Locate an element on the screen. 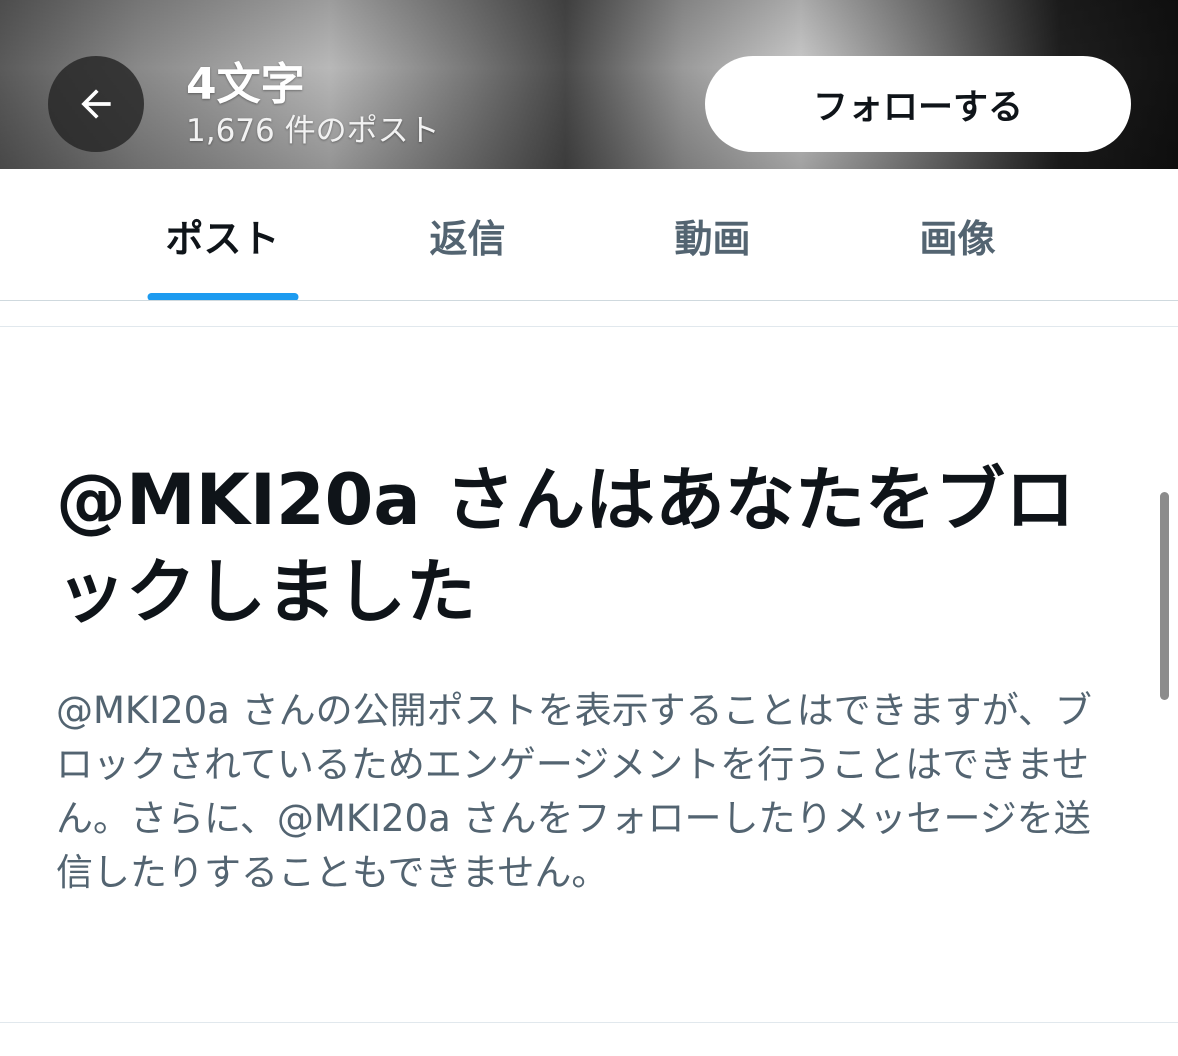 Image resolution: width=1178 pixels, height=1056 pixels. arrow-left-icon is located at coordinates (96, 104).